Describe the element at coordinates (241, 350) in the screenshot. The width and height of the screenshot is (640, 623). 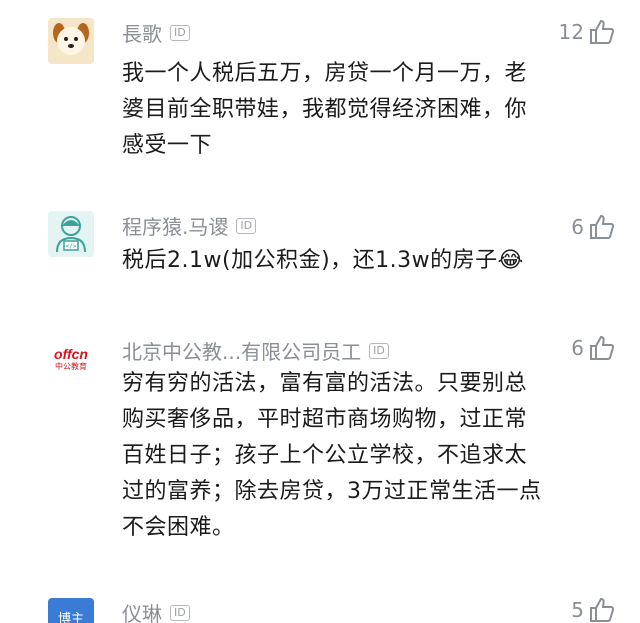
I see `user-name-label: 北京中公教...有限公司员工` at that location.